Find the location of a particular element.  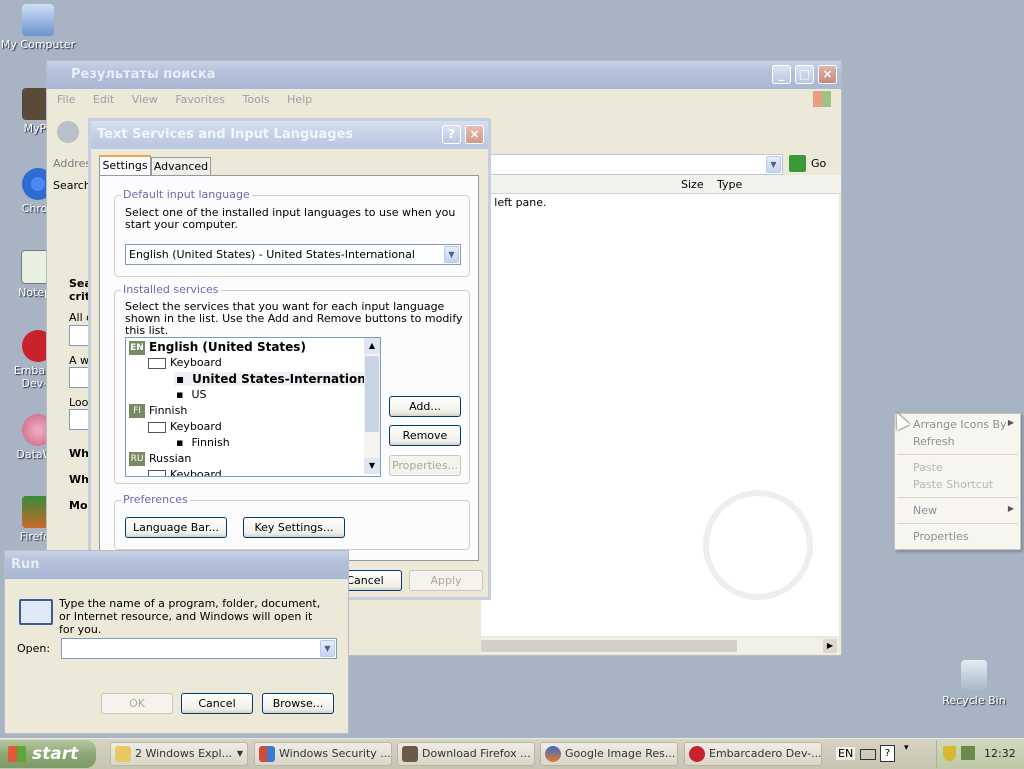

tree-item-us: ▪ US is located at coordinates (191, 394).